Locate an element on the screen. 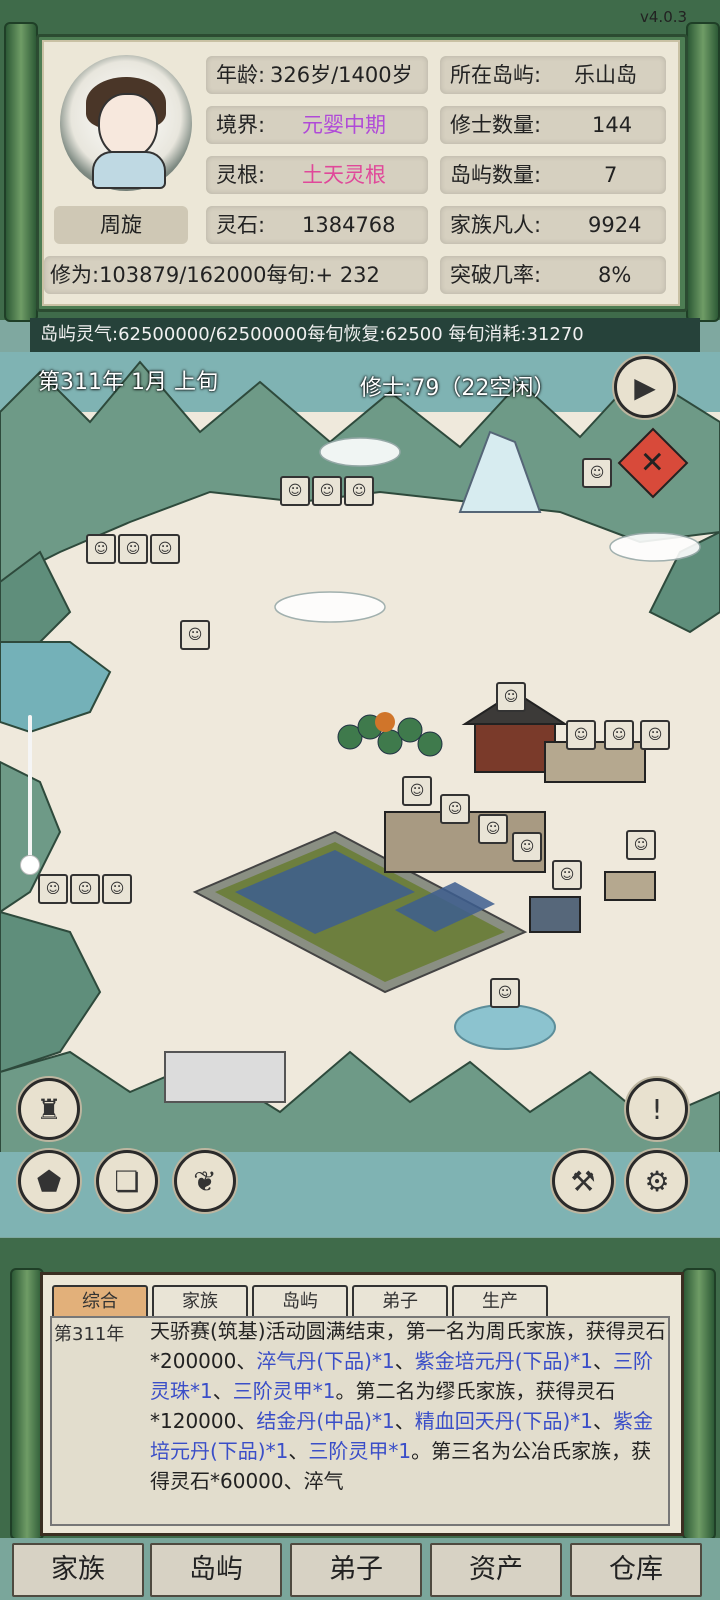 The image size is (720, 1600). island-value: 乐山岛 is located at coordinates (605, 75).